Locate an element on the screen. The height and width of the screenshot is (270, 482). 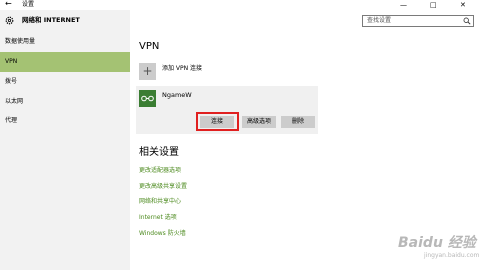
link-advanced-sharing: 更改高级共享设置 is located at coordinates (163, 186).